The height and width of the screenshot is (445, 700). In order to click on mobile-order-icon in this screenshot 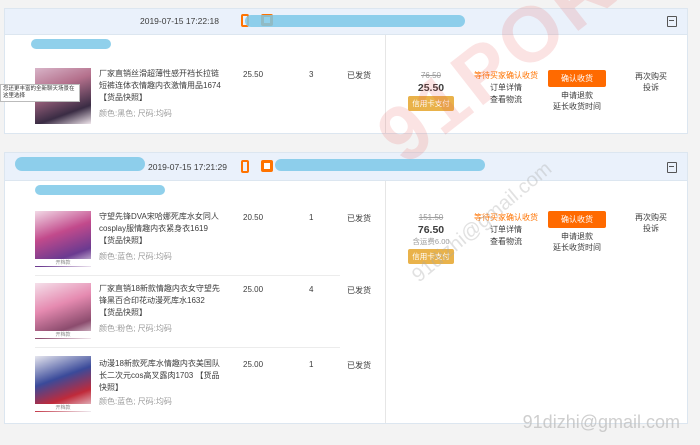, I will do `click(245, 166)`.